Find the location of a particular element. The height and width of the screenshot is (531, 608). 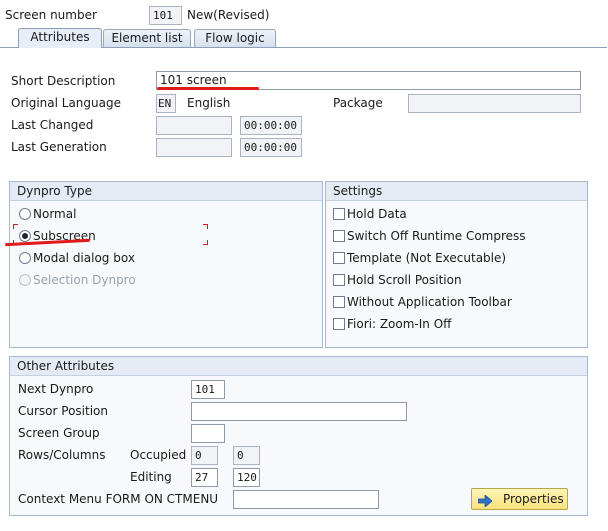

checkbox-template is located at coordinates (339, 258).